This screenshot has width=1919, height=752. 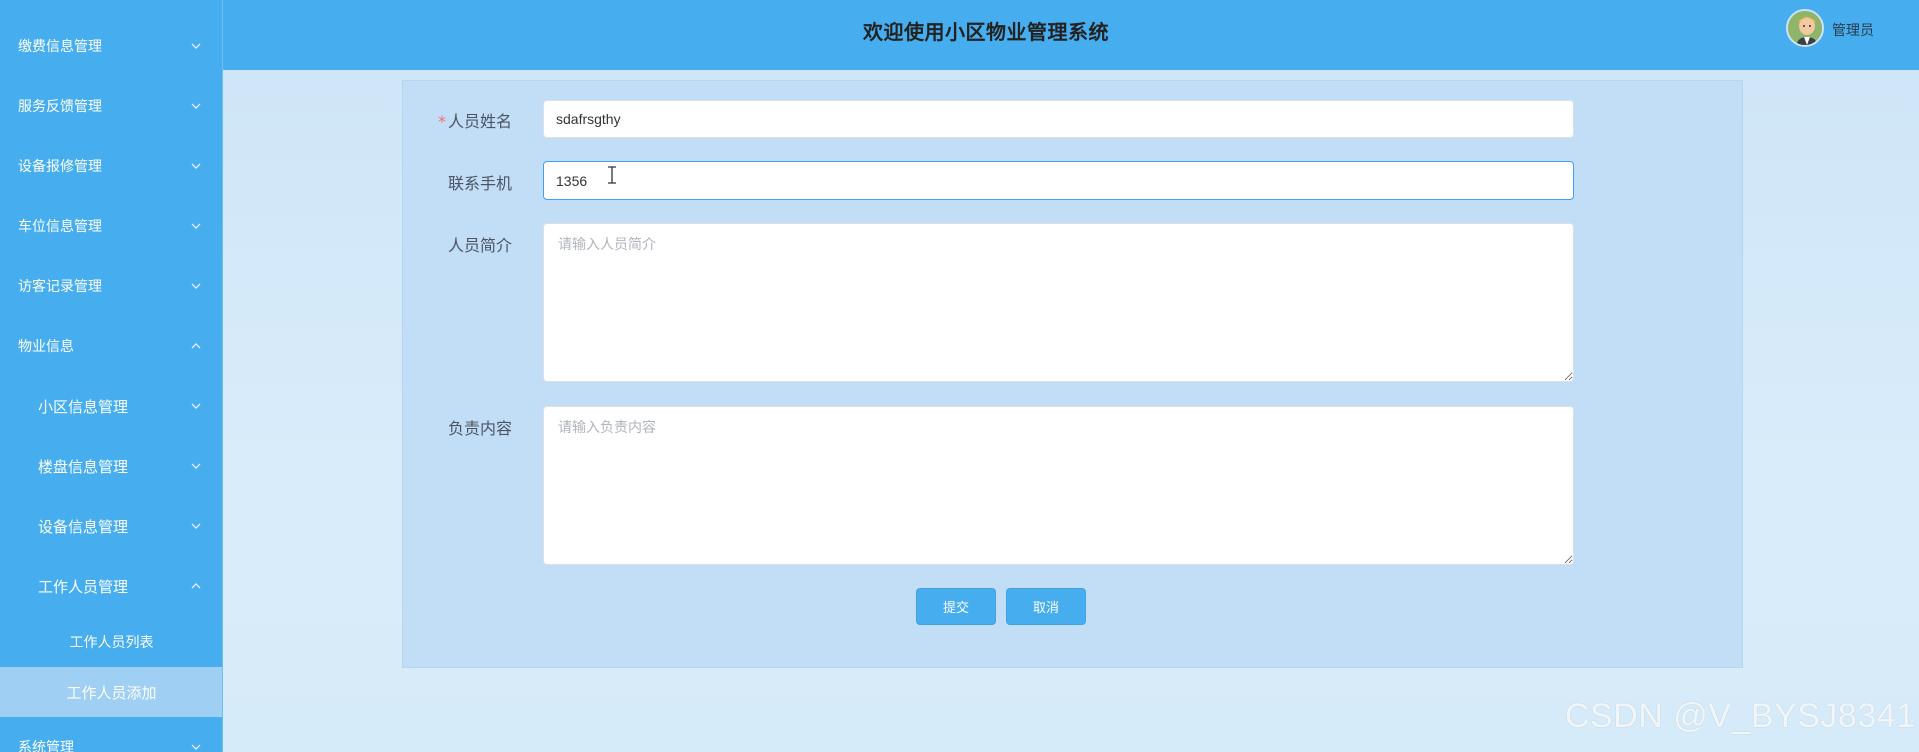 What do you see at coordinates (111, 106) in the screenshot?
I see `sidebar-item-feedback: 服务反馈管理` at bounding box center [111, 106].